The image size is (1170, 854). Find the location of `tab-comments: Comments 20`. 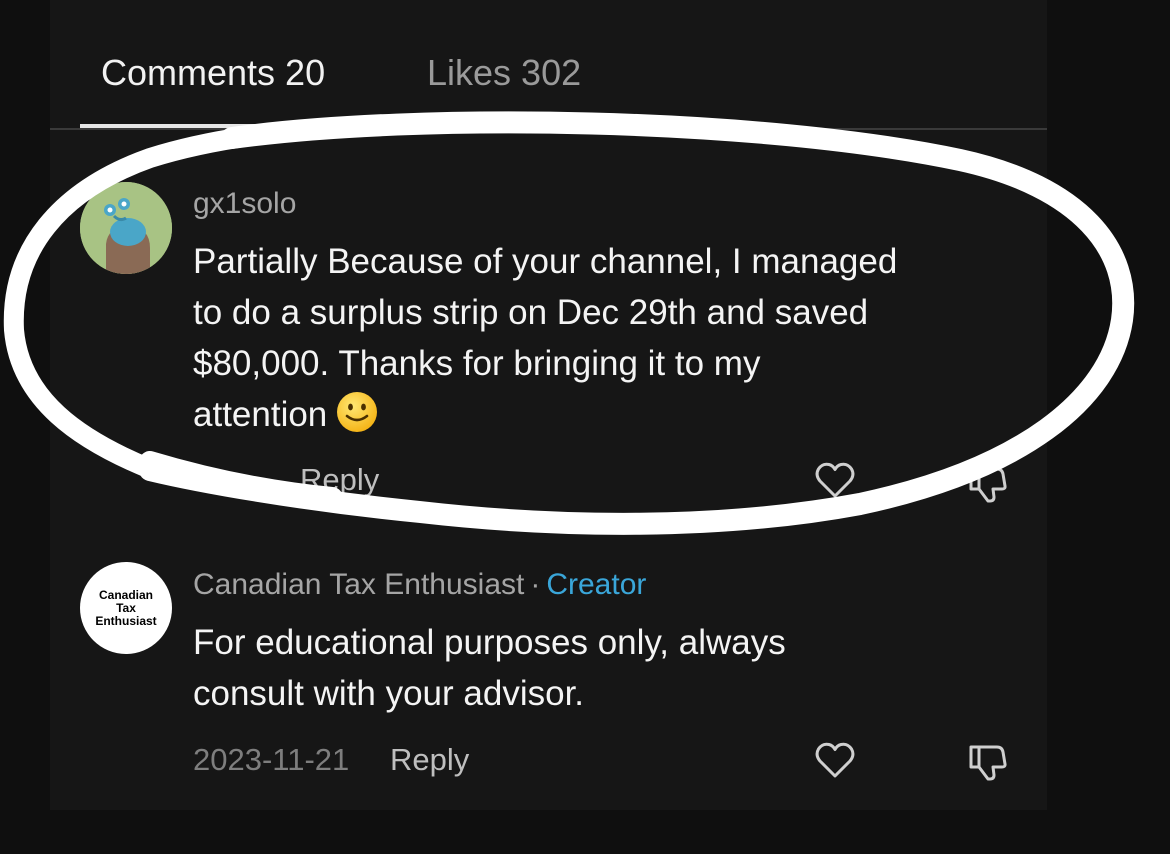

tab-comments: Comments 20 is located at coordinates (213, 73).